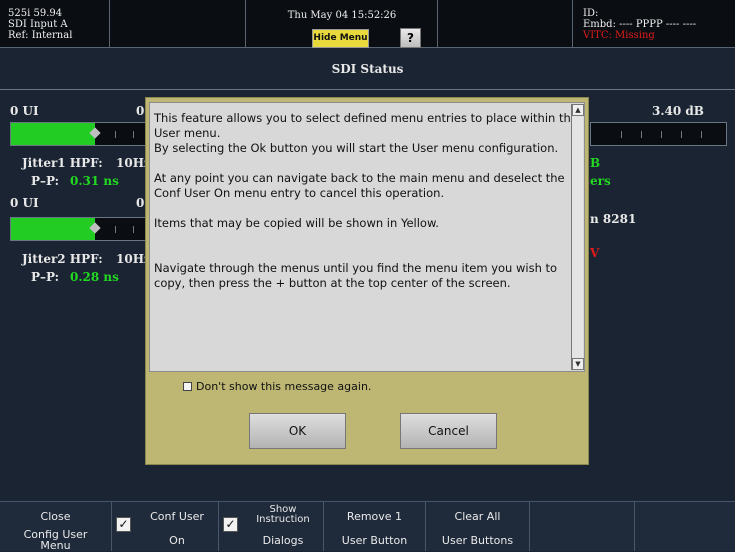  I want to click on softkey-label: Show, so click(283, 509).